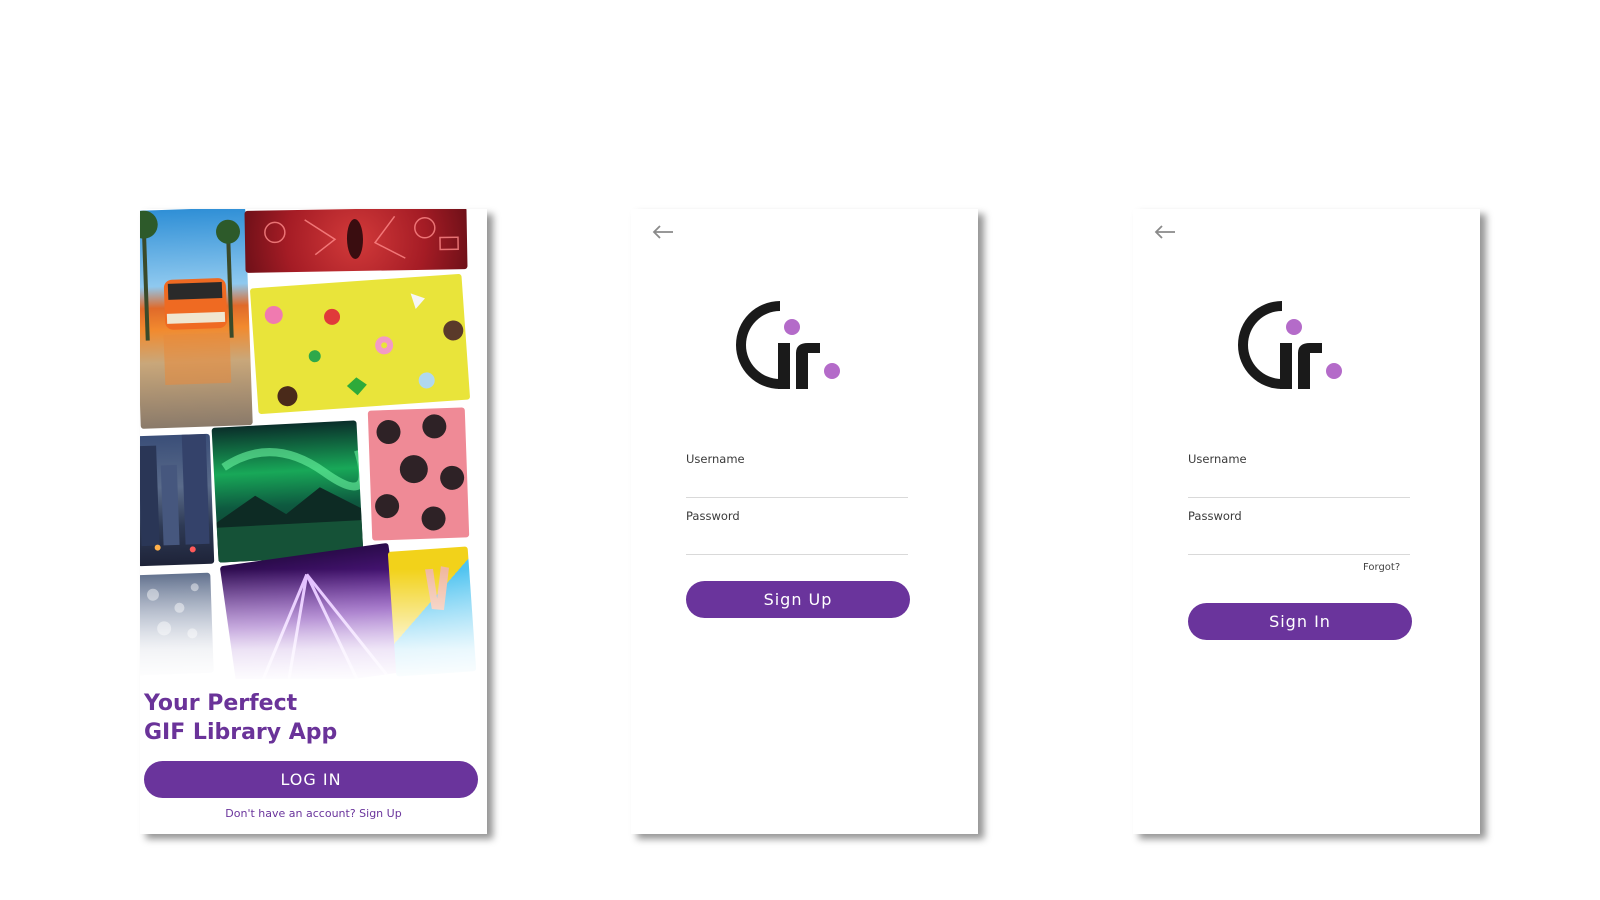 This screenshot has width=1600, height=900. I want to click on gif-collage, so click(313, 444).